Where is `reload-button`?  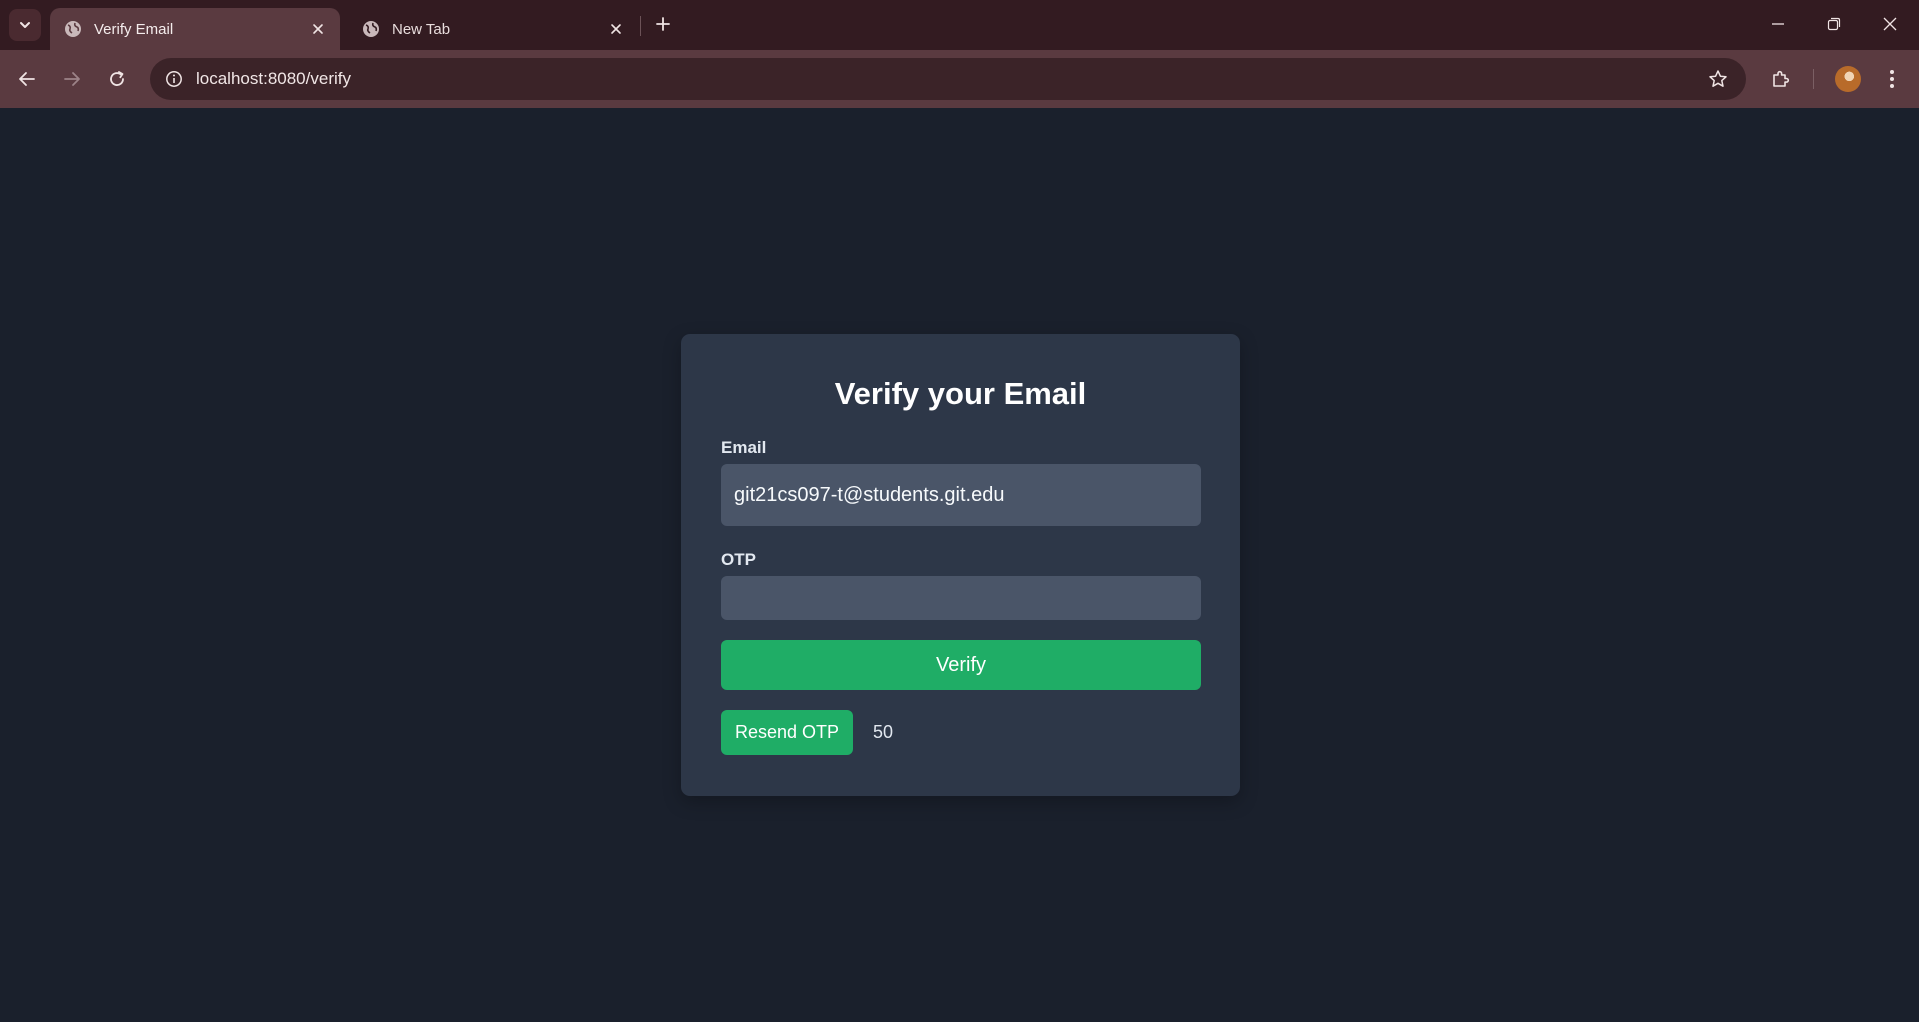
reload-button is located at coordinates (117, 79).